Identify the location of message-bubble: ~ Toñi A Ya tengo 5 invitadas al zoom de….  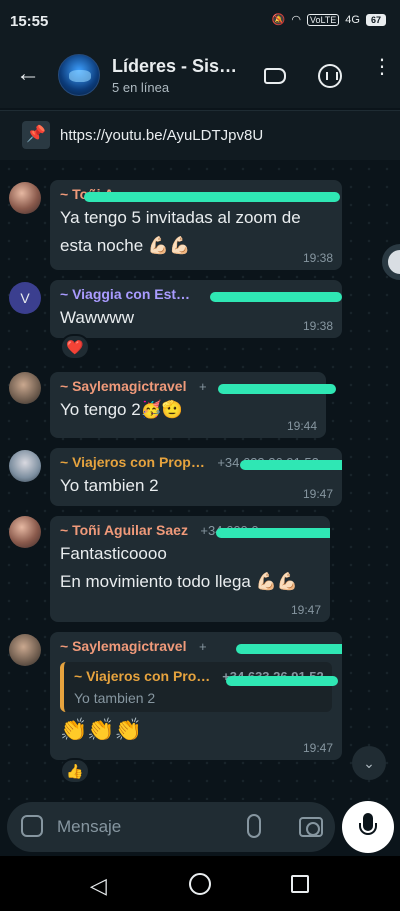
(196, 225).